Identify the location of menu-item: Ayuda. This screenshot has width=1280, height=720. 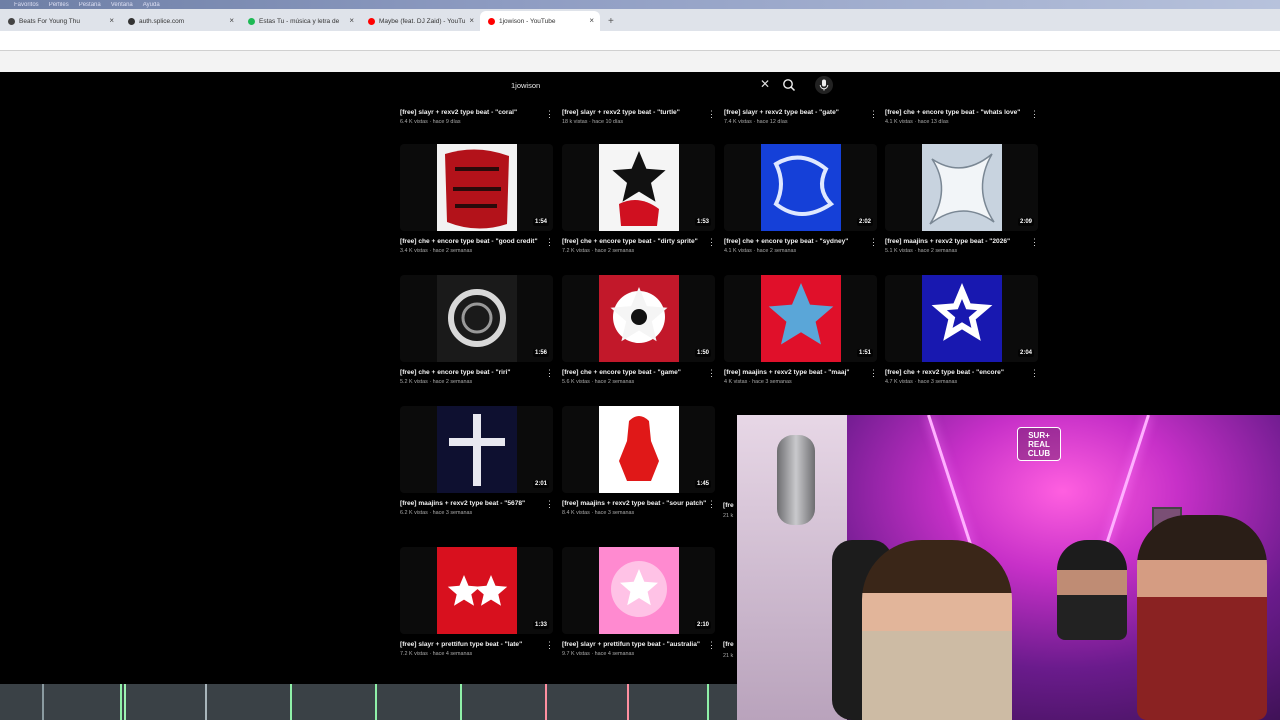
(151, 5).